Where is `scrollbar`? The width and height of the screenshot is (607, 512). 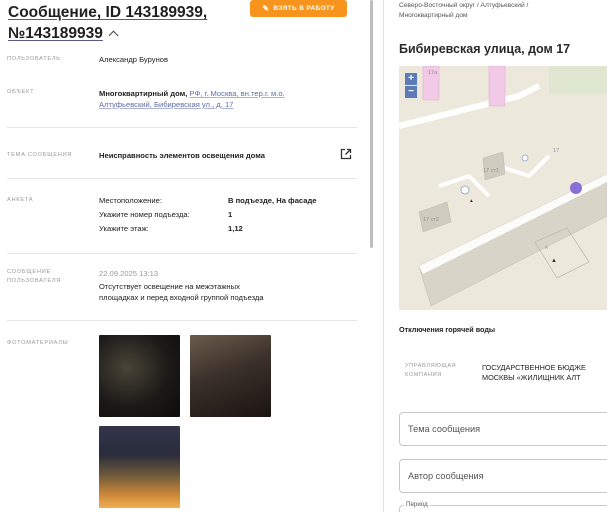 scrollbar is located at coordinates (371, 124).